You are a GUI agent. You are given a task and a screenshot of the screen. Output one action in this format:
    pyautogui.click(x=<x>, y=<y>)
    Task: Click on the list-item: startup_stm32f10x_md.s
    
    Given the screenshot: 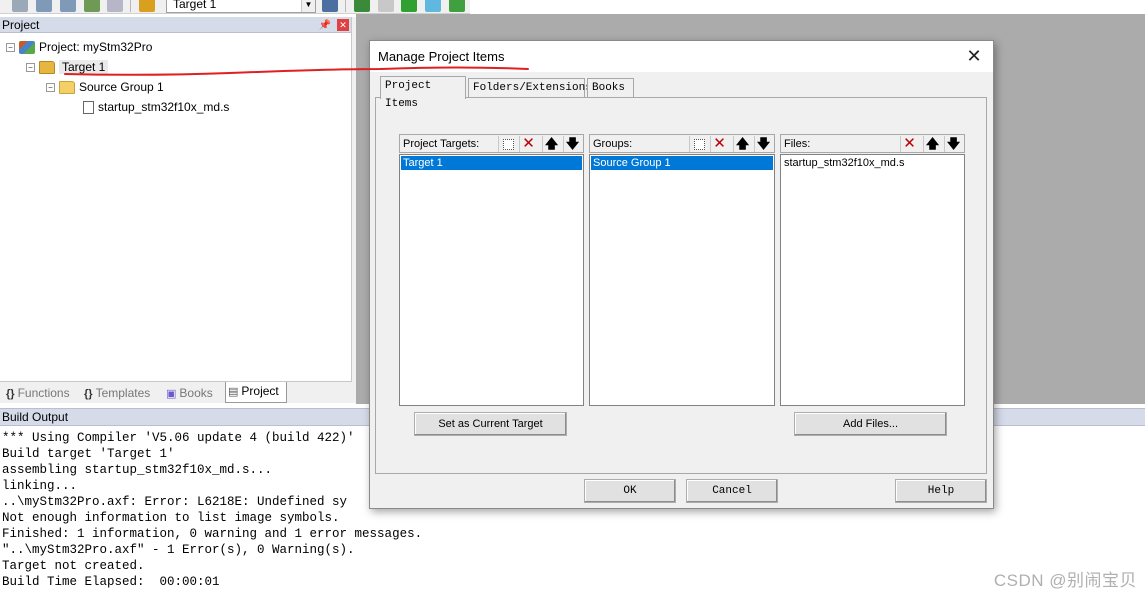 What is the action you would take?
    pyautogui.click(x=872, y=163)
    